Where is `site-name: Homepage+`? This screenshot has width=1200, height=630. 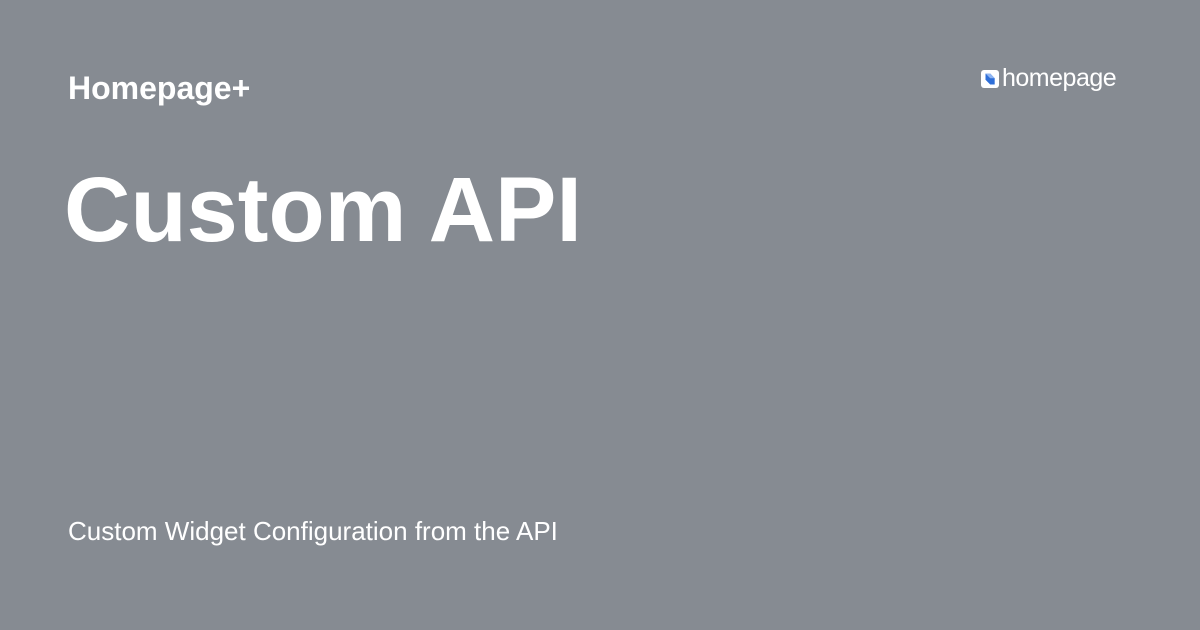 site-name: Homepage+ is located at coordinates (159, 88).